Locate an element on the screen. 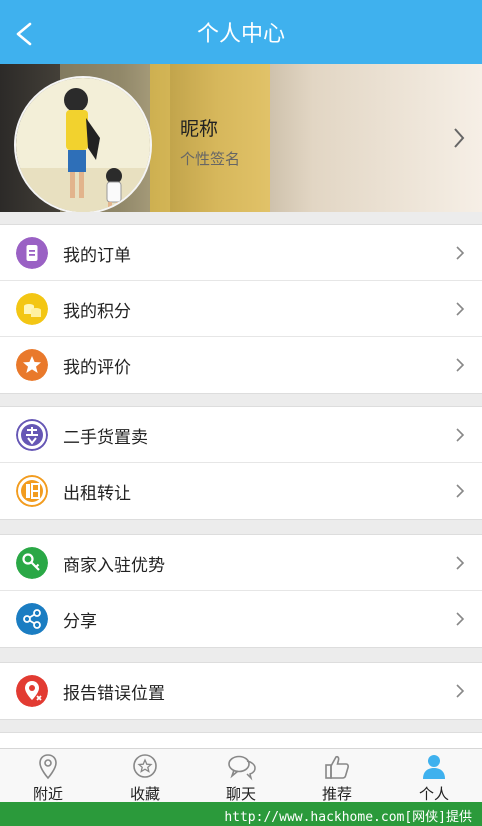  menu-item-label: 我的积分 is located at coordinates (97, 312).